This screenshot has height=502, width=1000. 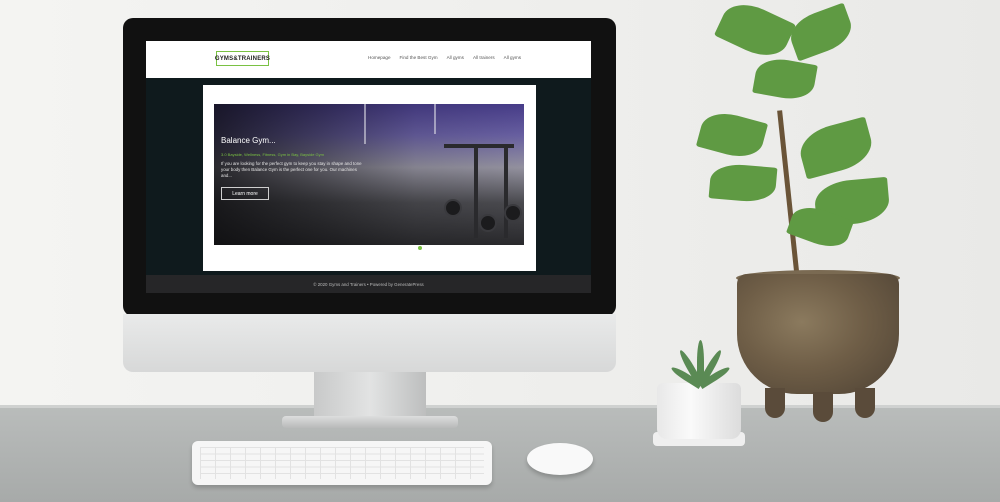 What do you see at coordinates (818, 334) in the screenshot?
I see `plant-pot` at bounding box center [818, 334].